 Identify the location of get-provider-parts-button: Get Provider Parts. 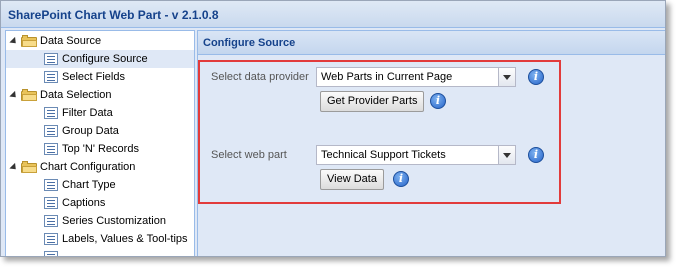
(372, 101).